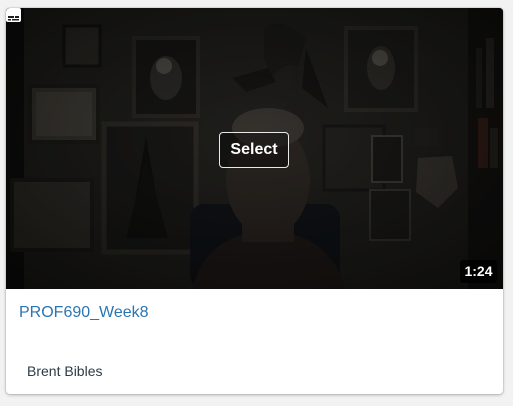 Image resolution: width=513 pixels, height=406 pixels. I want to click on video-author: Brent Bibles, so click(65, 371).